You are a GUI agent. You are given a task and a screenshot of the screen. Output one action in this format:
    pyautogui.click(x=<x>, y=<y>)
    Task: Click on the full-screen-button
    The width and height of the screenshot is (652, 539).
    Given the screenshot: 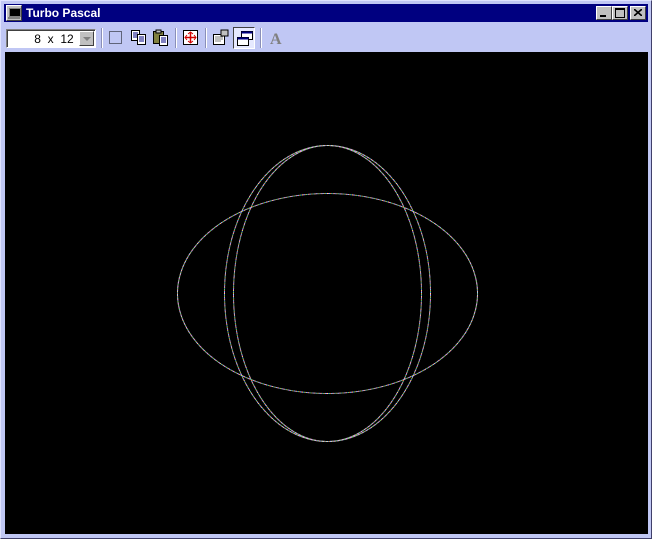 What is the action you would take?
    pyautogui.click(x=191, y=38)
    